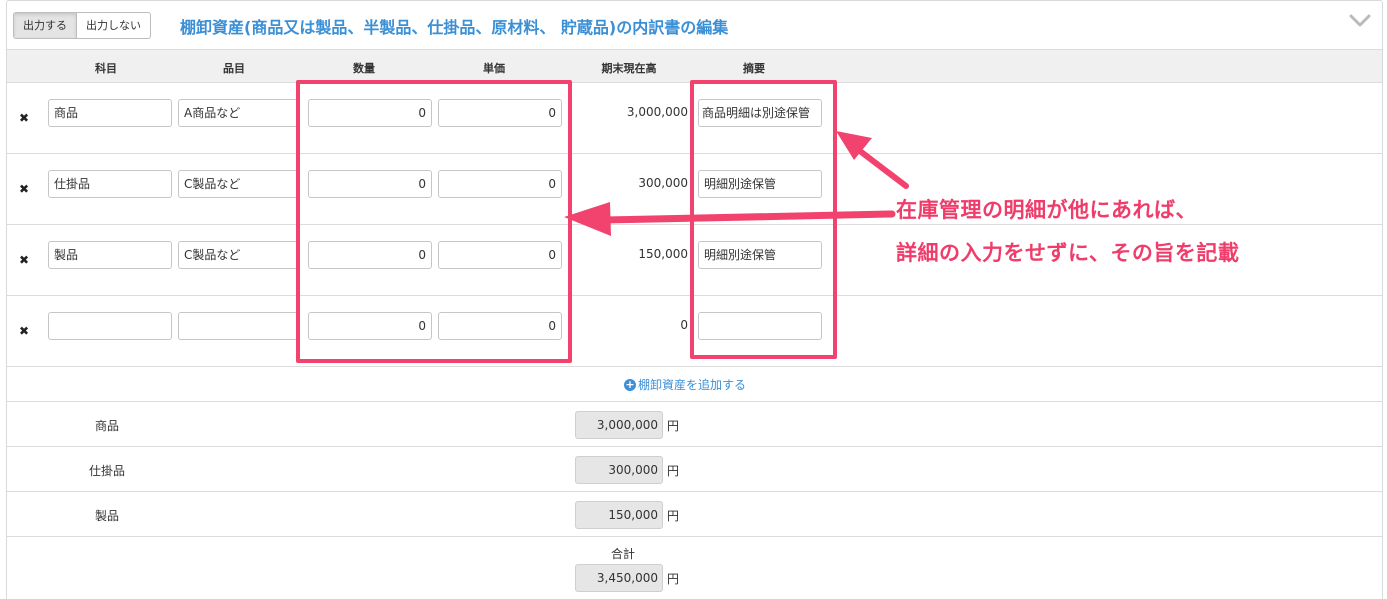 This screenshot has height=599, width=1387. I want to click on subtotal-row: 製品 150,000 円, so click(694, 514).